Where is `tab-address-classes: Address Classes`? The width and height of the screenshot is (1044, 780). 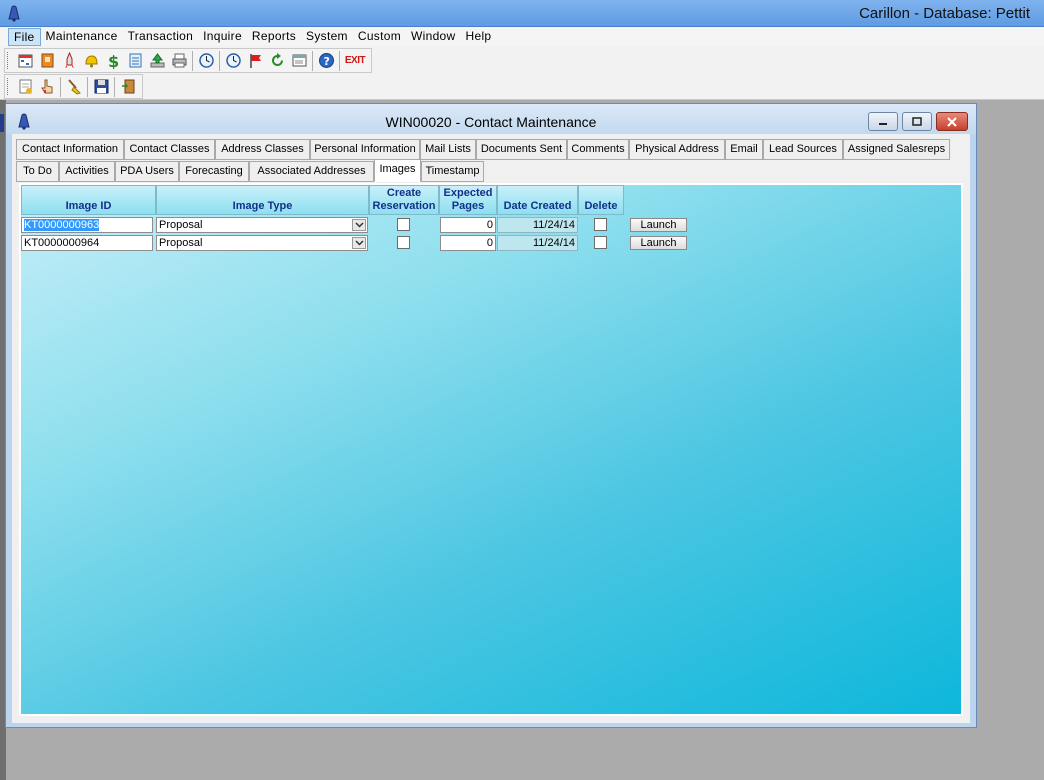
tab-address-classes: Address Classes is located at coordinates (262, 149).